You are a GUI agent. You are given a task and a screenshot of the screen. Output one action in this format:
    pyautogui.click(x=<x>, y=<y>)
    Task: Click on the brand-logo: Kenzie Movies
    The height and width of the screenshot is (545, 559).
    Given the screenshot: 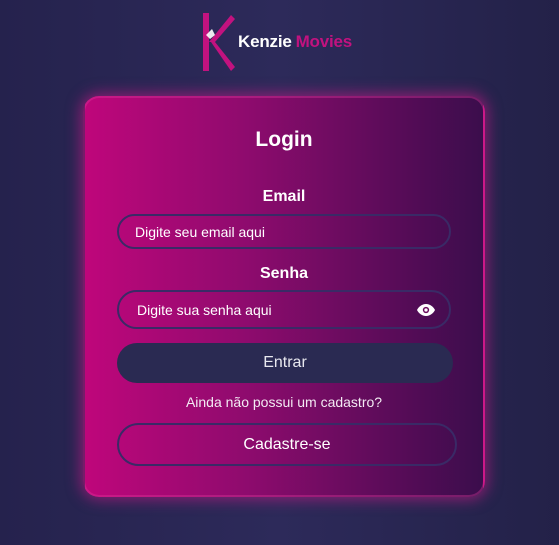 What is the action you would take?
    pyautogui.click(x=277, y=42)
    